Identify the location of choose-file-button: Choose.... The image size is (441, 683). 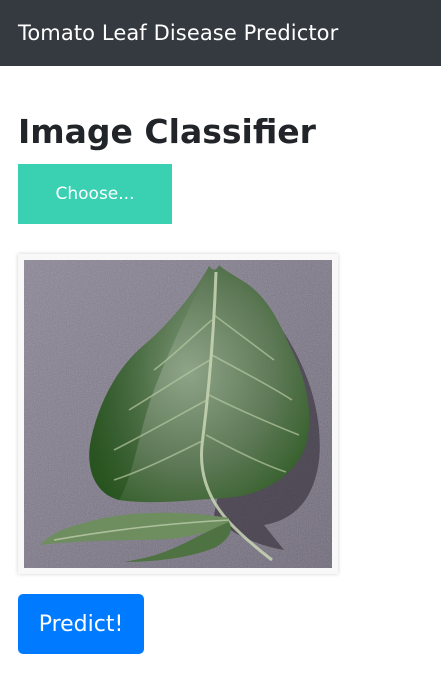
(95, 194).